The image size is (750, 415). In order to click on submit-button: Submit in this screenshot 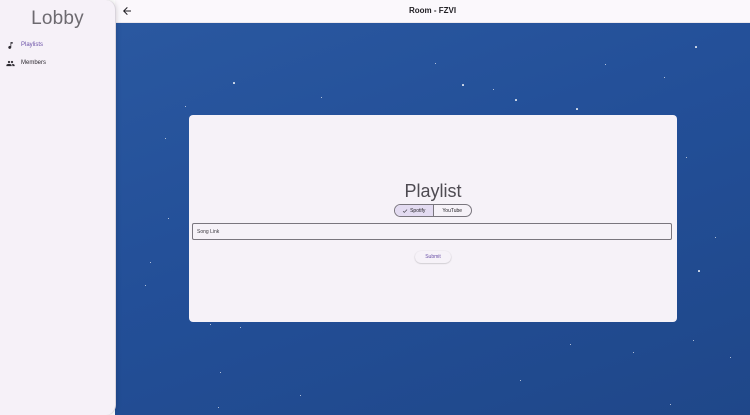, I will do `click(433, 257)`.